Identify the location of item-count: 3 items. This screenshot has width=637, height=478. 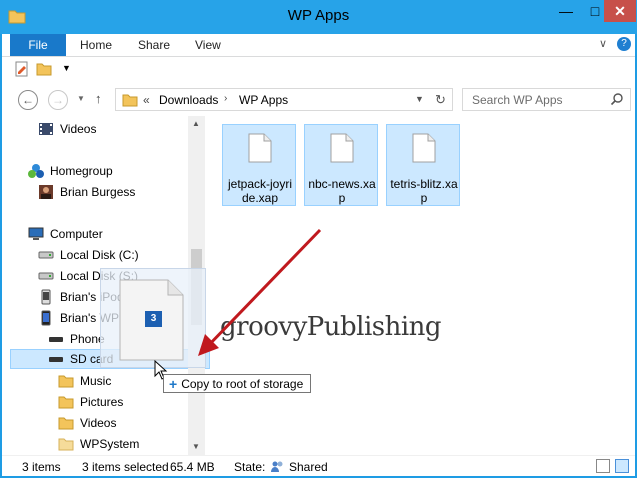
(41, 467).